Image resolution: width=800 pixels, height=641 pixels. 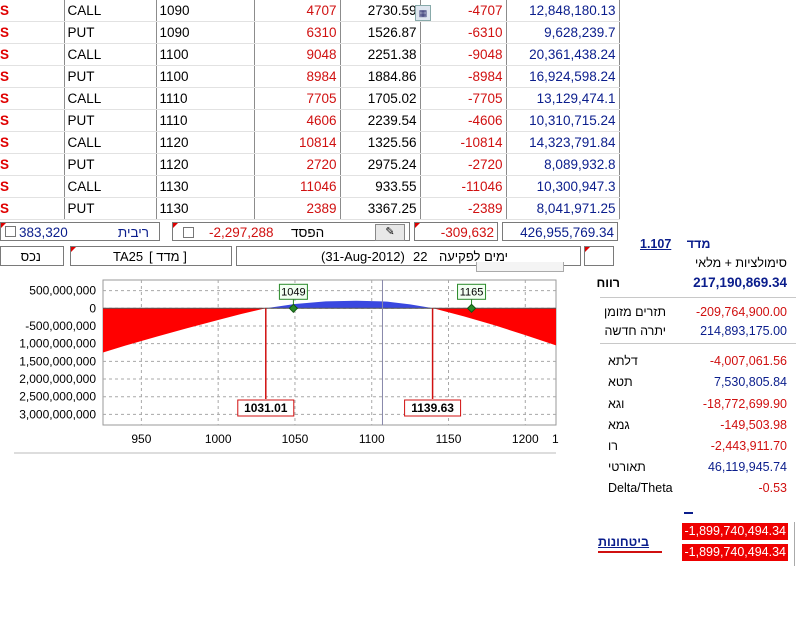 I want to click on quantity-cell: 2389, so click(x=297, y=208).